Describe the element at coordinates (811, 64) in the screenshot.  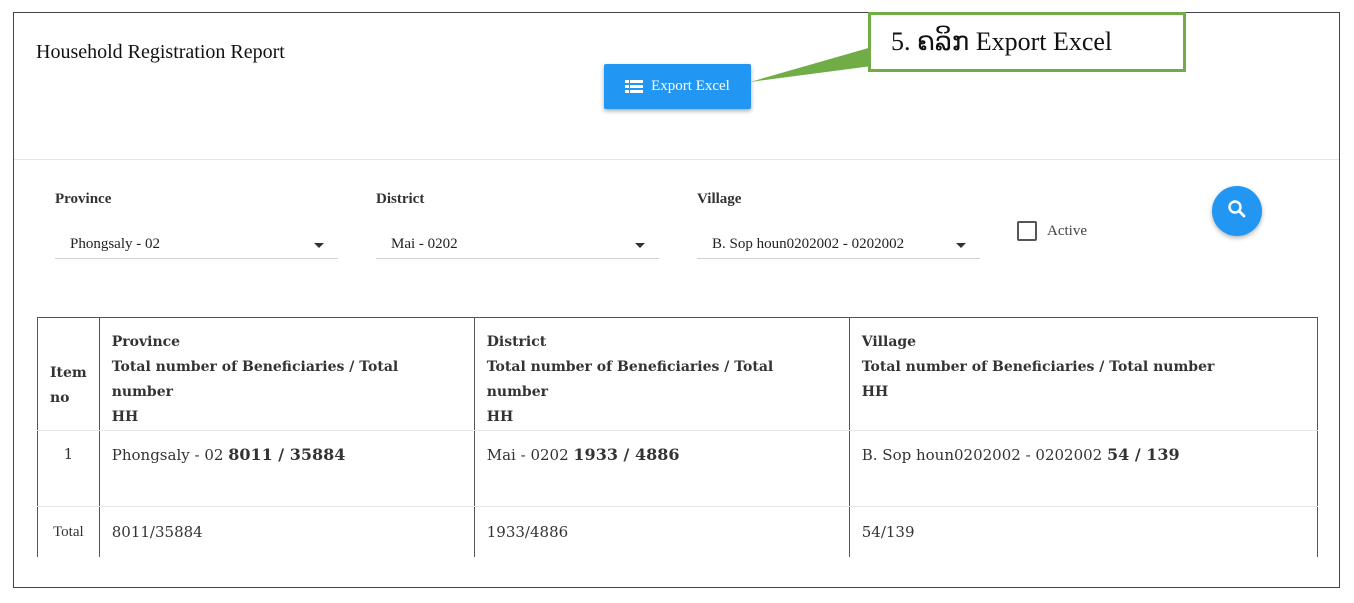
I see `callout-pointer` at that location.